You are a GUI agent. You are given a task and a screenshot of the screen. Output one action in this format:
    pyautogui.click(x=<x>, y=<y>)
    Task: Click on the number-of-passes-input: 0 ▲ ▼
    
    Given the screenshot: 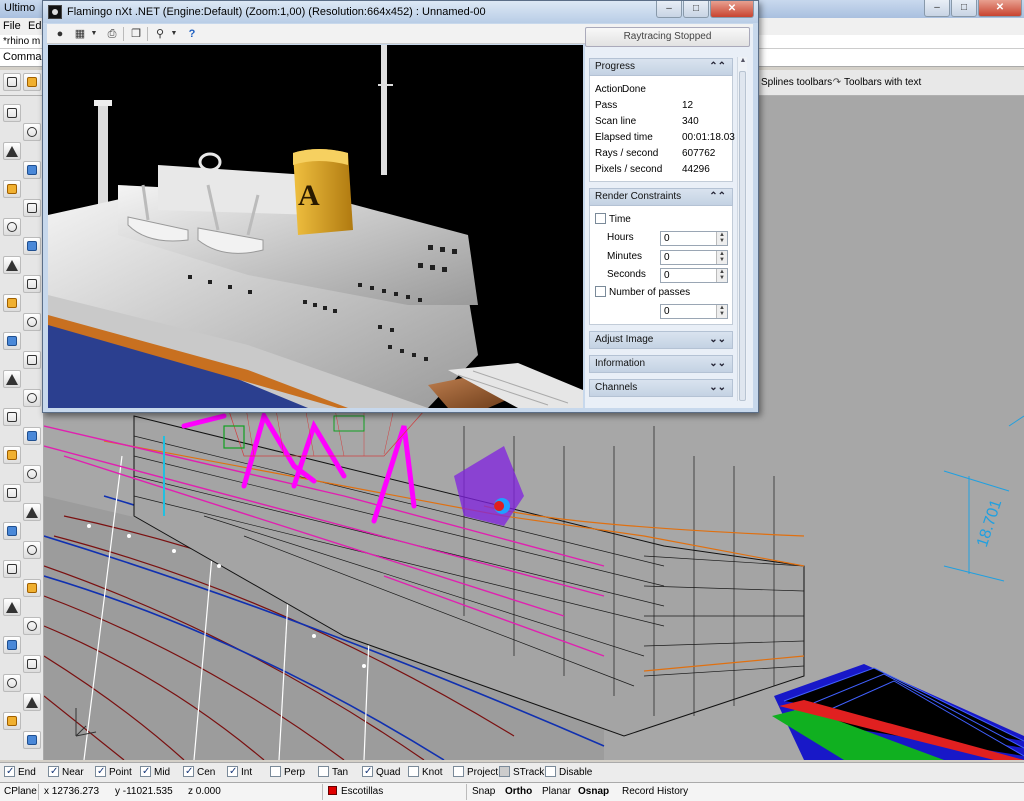 What is the action you would take?
    pyautogui.click(x=694, y=311)
    